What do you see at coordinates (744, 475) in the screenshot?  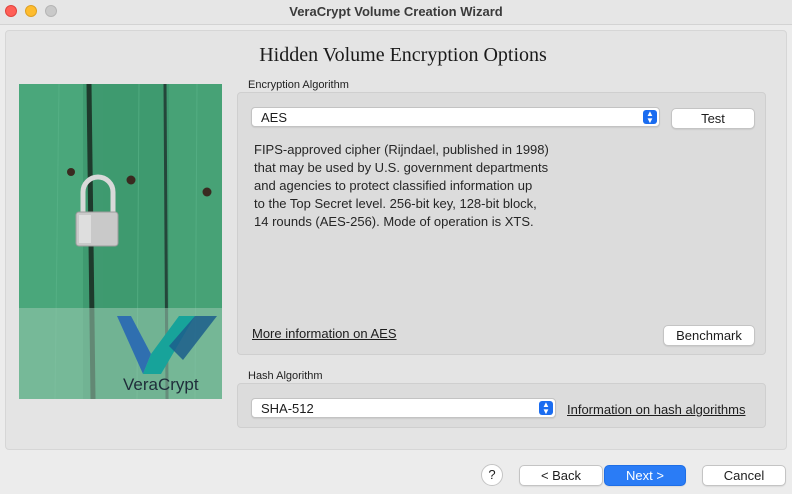 I see `cancel-button: Cancel` at bounding box center [744, 475].